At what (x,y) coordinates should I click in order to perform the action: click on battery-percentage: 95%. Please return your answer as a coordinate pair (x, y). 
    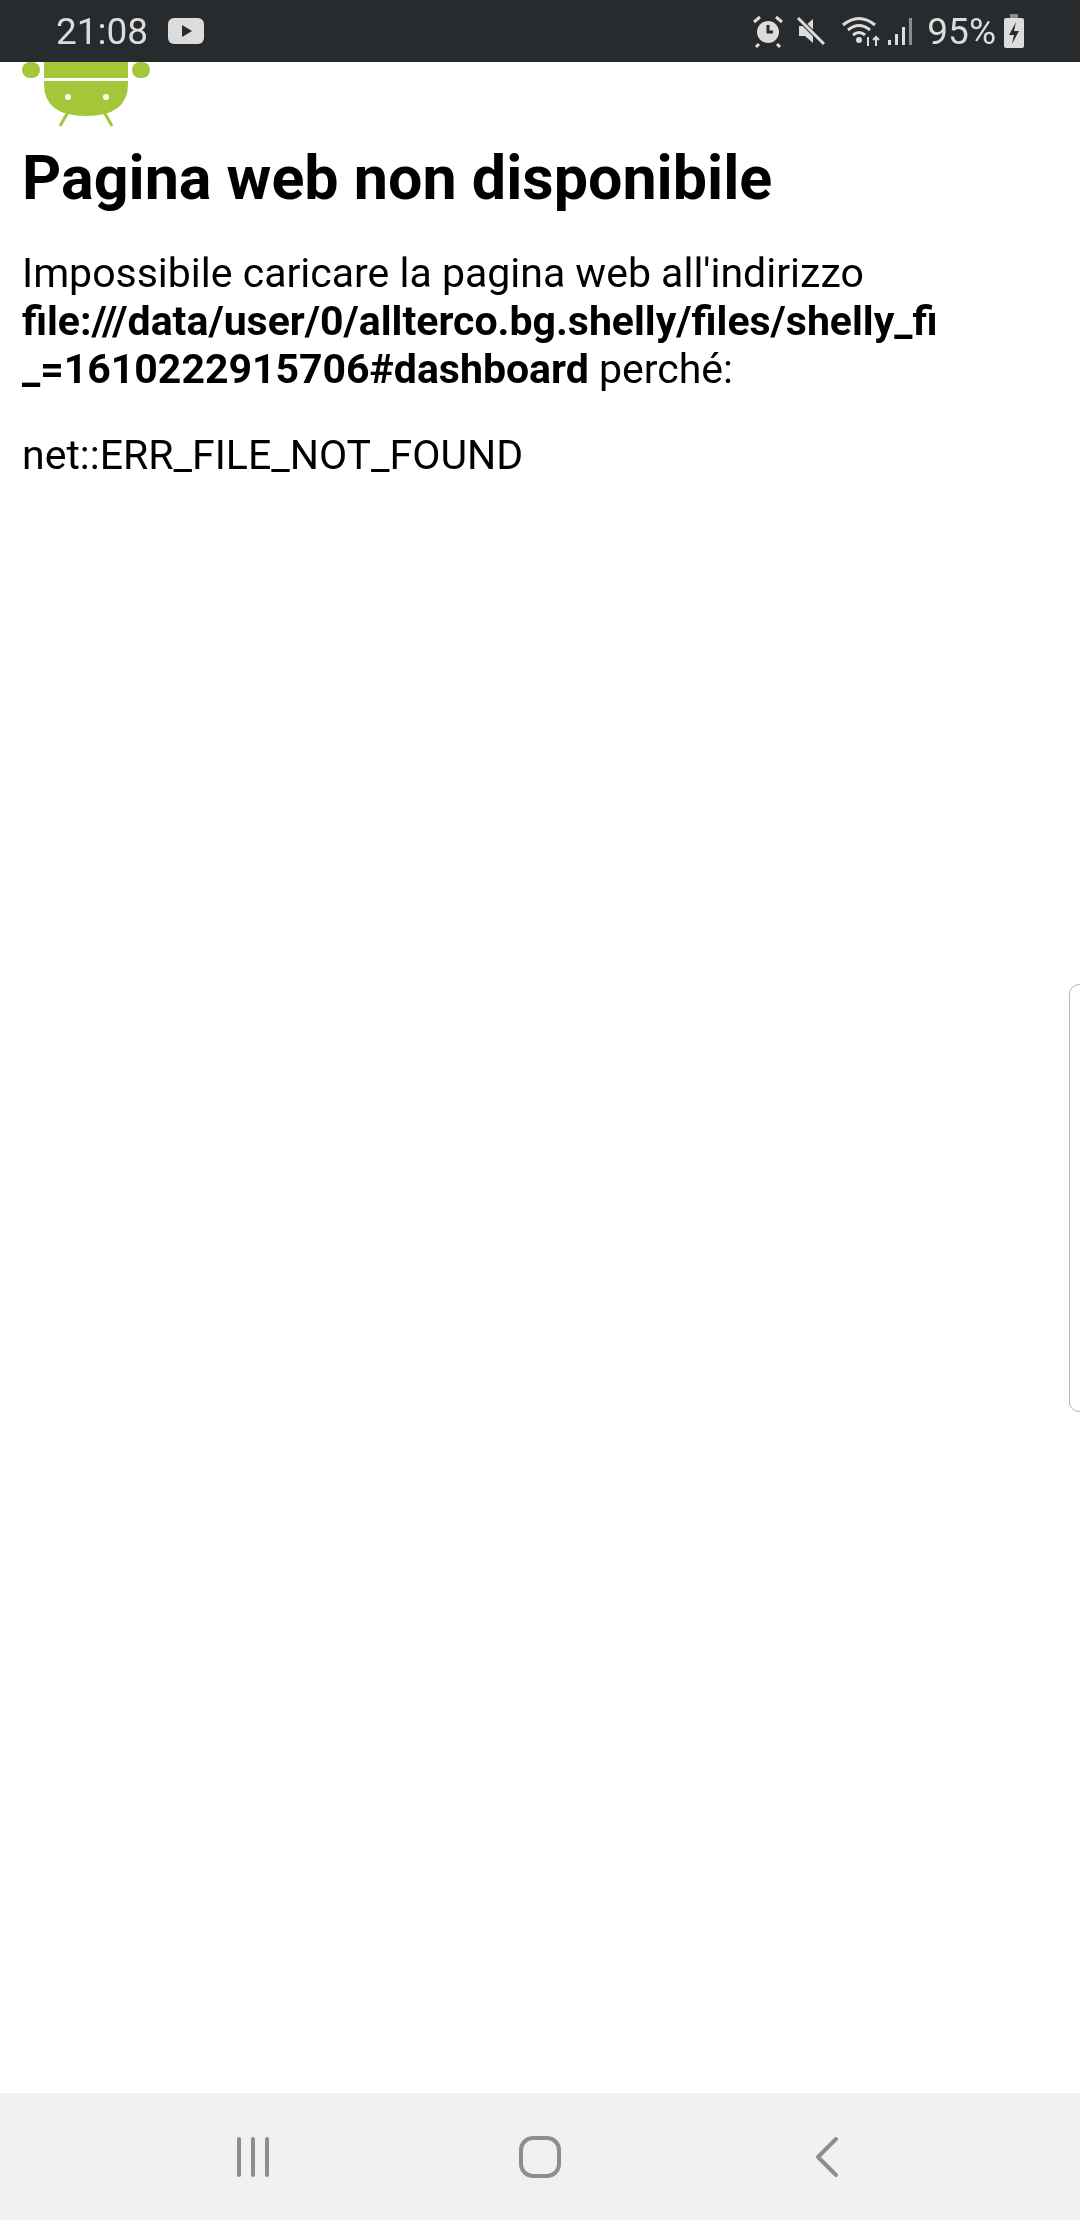
    Looking at the image, I should click on (961, 31).